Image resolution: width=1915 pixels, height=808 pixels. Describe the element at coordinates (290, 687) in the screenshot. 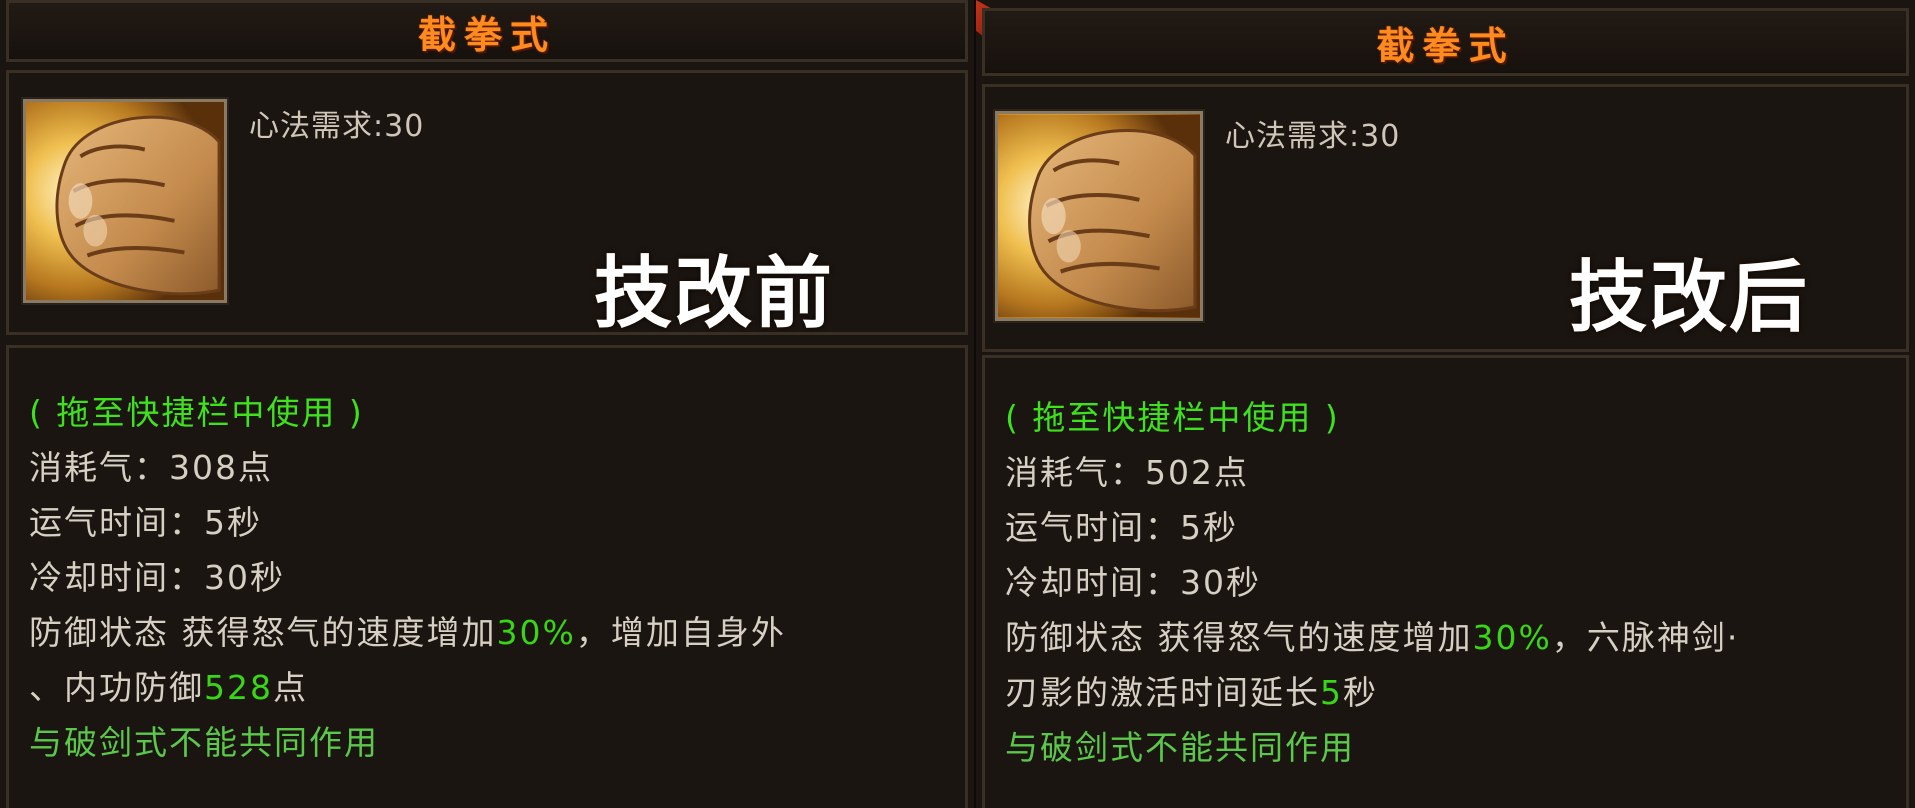

I see `effect2-suffix: 点` at that location.